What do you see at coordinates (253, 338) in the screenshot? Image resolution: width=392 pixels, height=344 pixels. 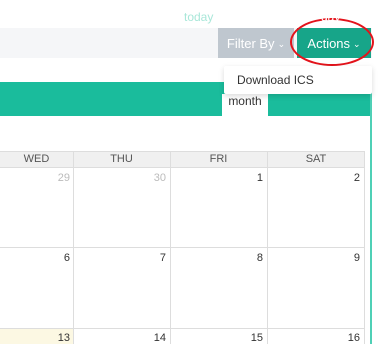 I see `day-number: 15` at bounding box center [253, 338].